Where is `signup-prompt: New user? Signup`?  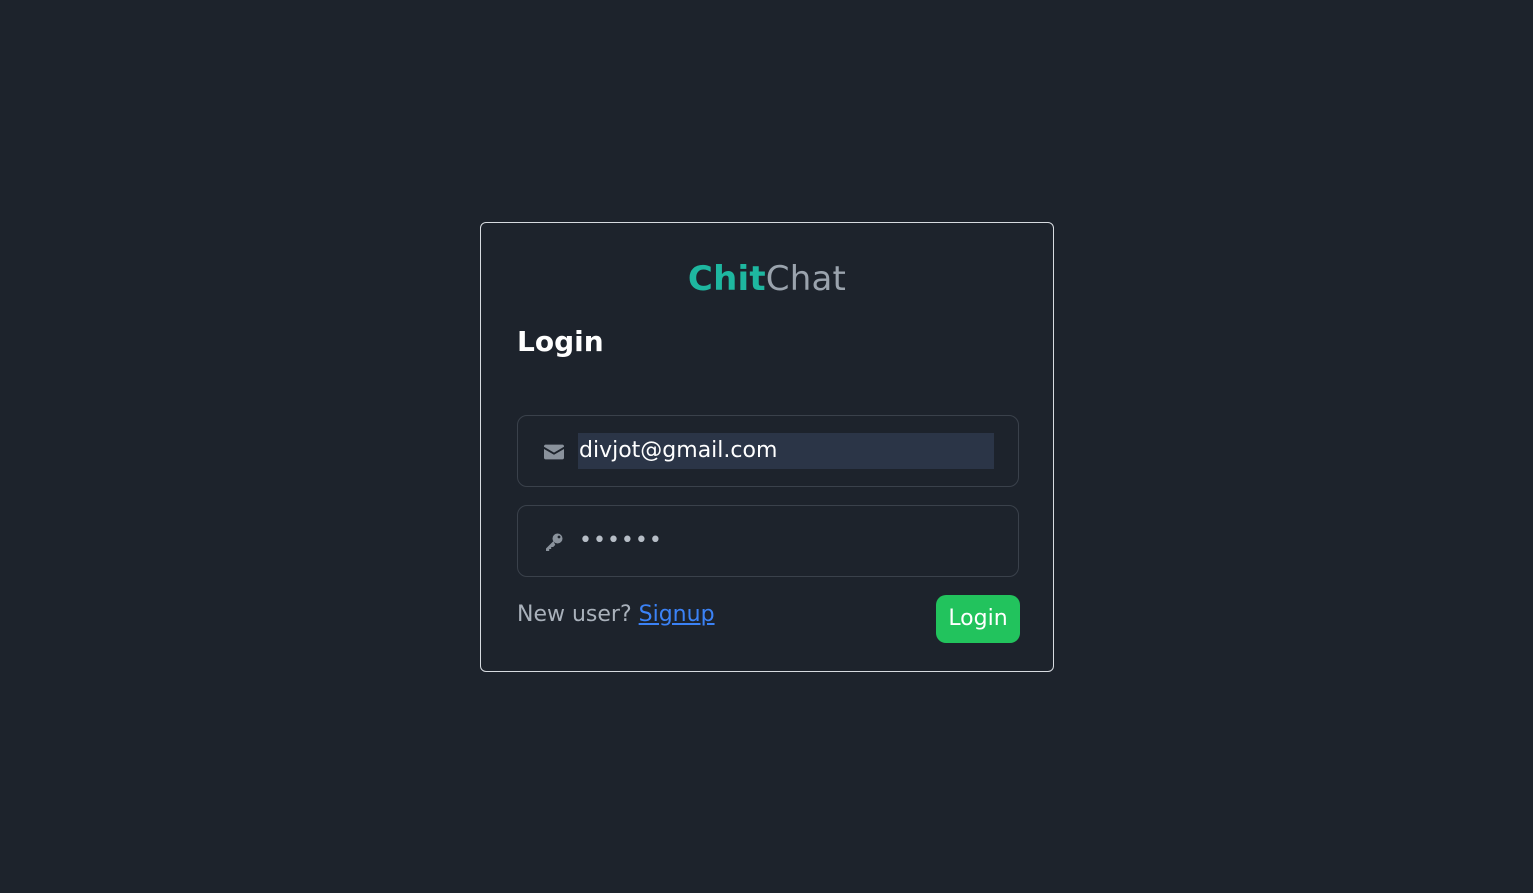 signup-prompt: New user? Signup is located at coordinates (616, 615).